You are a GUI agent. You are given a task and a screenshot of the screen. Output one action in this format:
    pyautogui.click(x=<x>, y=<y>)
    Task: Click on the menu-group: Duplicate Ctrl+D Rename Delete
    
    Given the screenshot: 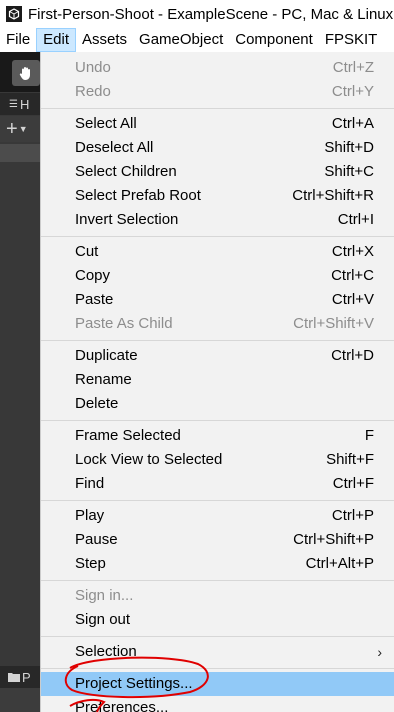 What is the action you would take?
    pyautogui.click(x=217, y=381)
    